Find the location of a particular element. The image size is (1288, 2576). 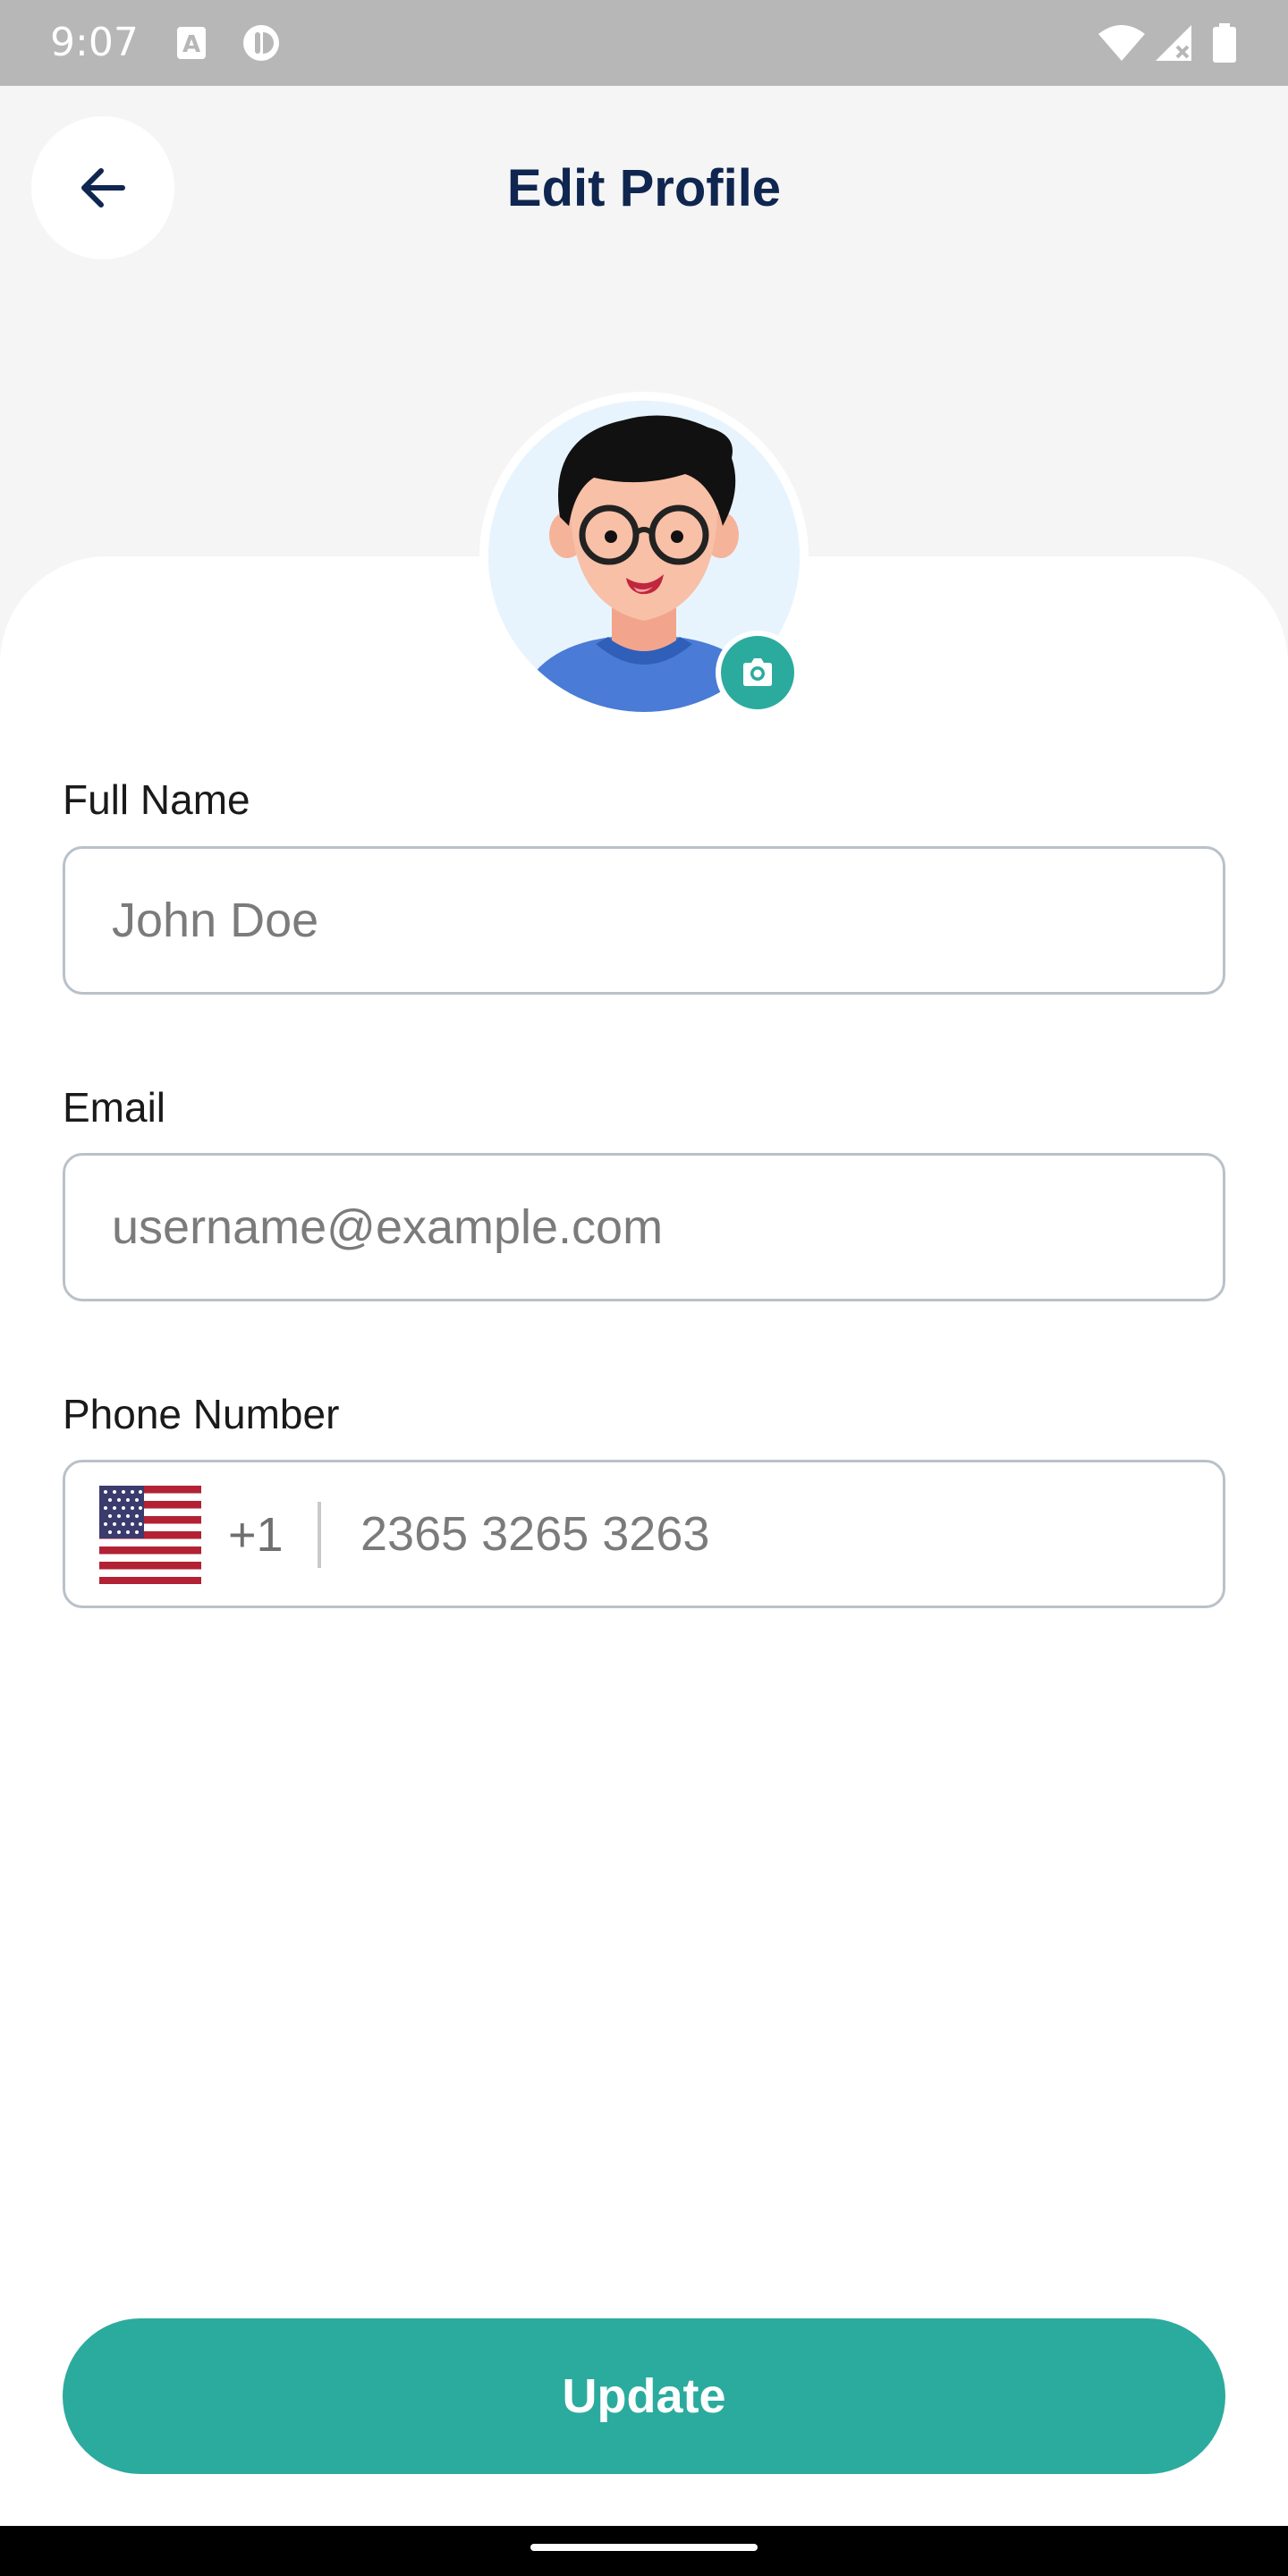

full-name-field is located at coordinates (644, 920).